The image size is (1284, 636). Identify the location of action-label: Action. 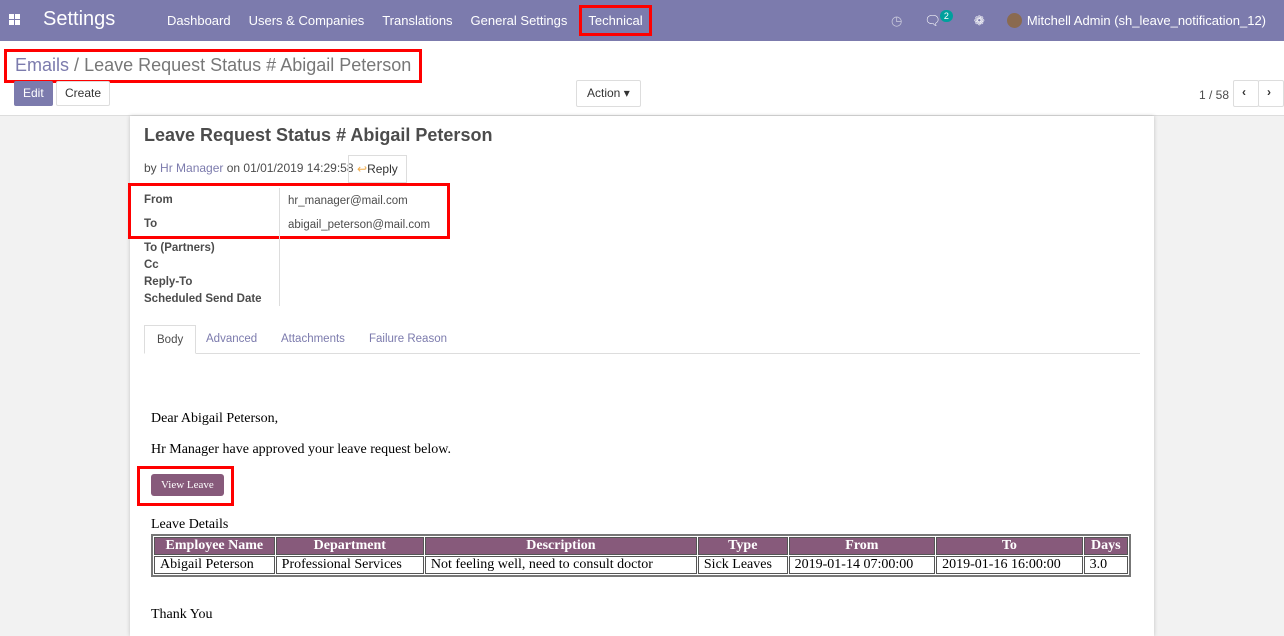
(604, 93).